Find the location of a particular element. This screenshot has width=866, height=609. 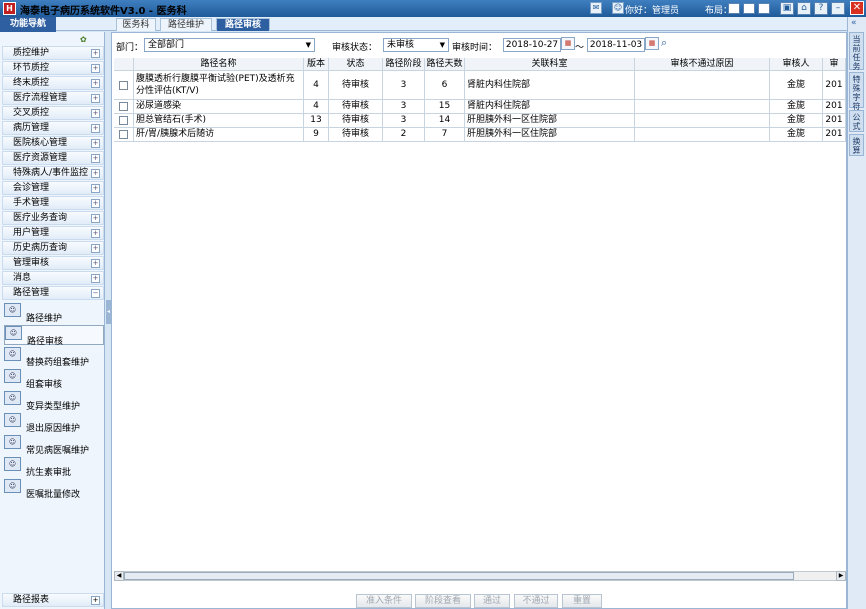

sidebar-group: 医院核心管理 + is located at coordinates (53, 143).